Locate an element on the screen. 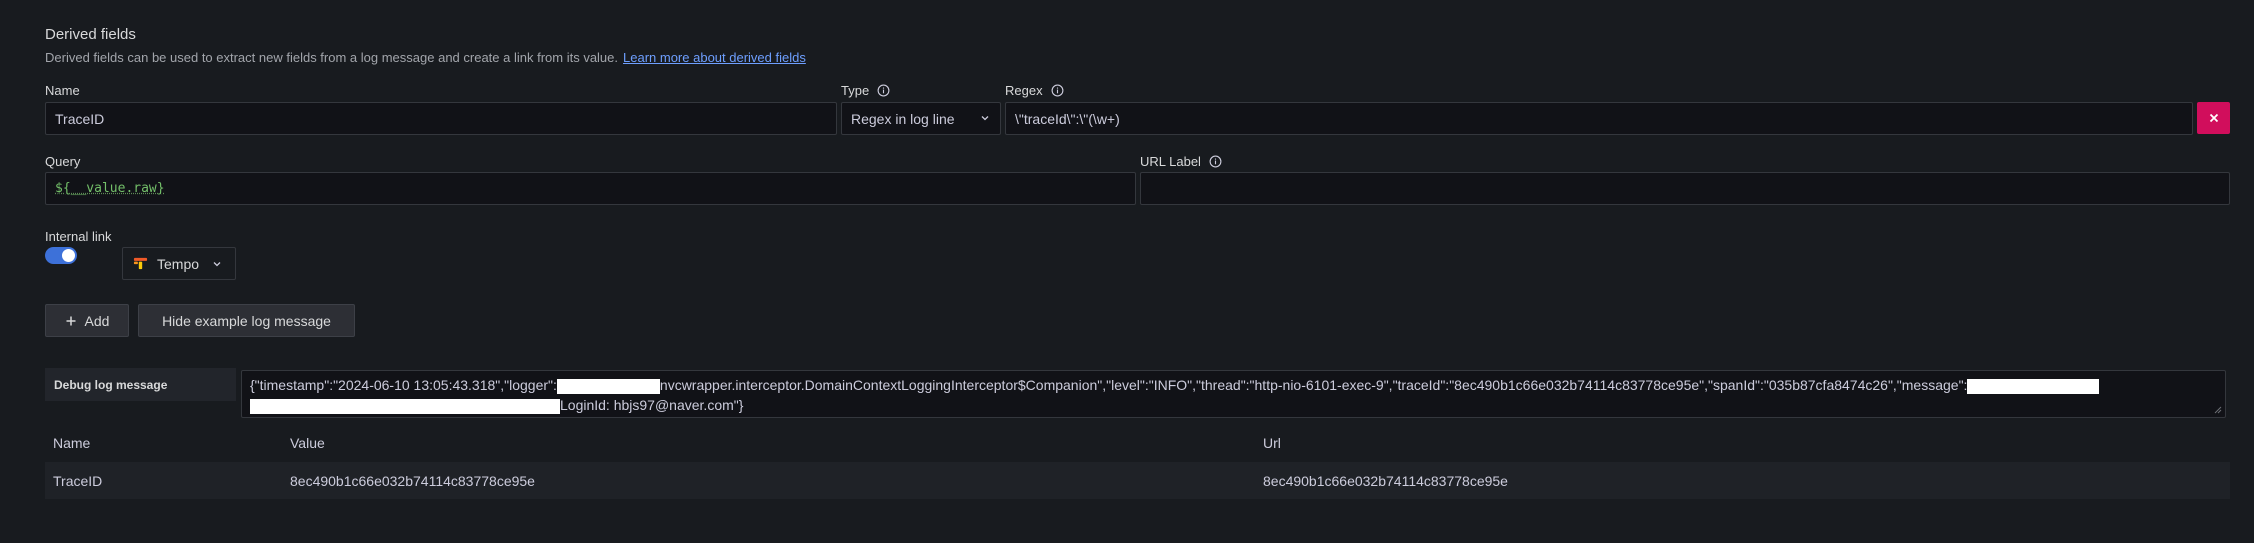  toggle-knob is located at coordinates (68, 255).